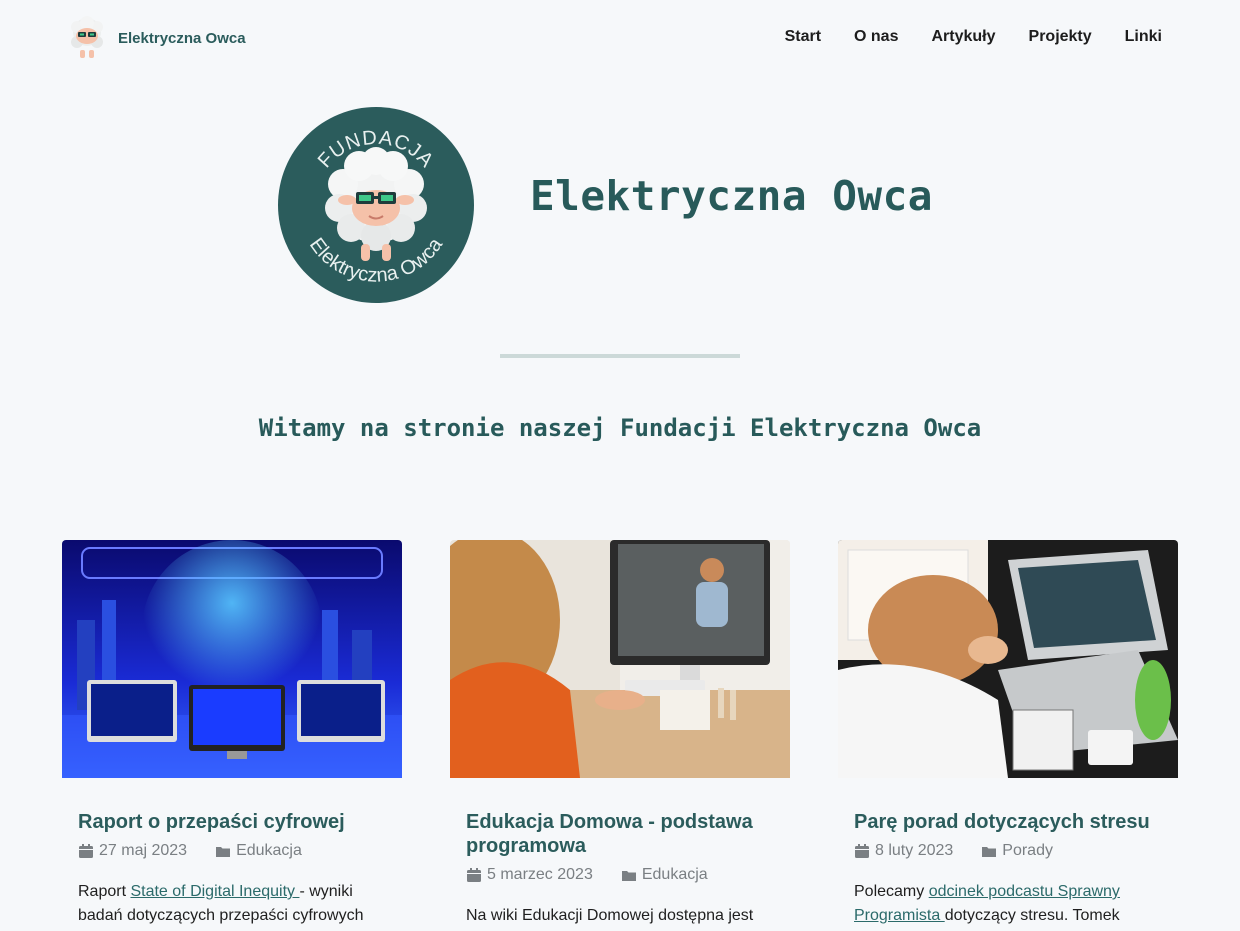 The image size is (1240, 931). I want to click on card-meta: 8 luty 2023 Porady, so click(1008, 851).